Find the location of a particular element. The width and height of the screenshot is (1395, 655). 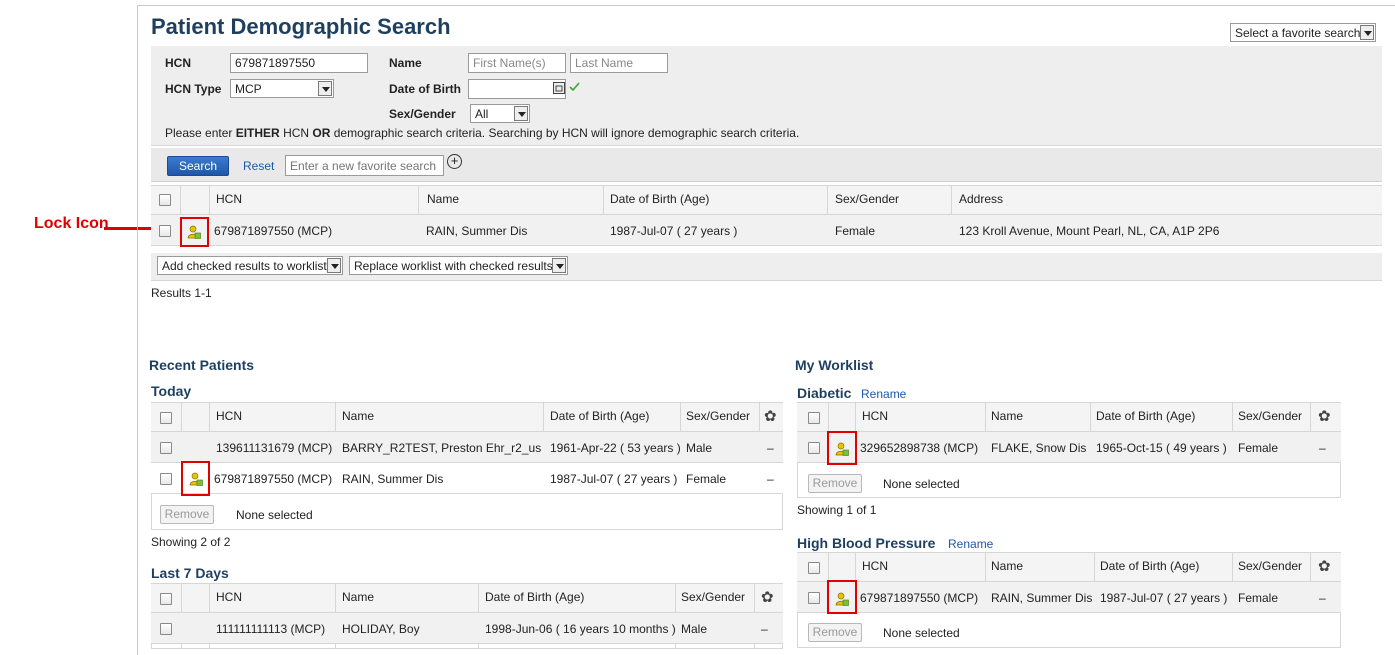

last7-header-hcn: HCN is located at coordinates (229, 597).